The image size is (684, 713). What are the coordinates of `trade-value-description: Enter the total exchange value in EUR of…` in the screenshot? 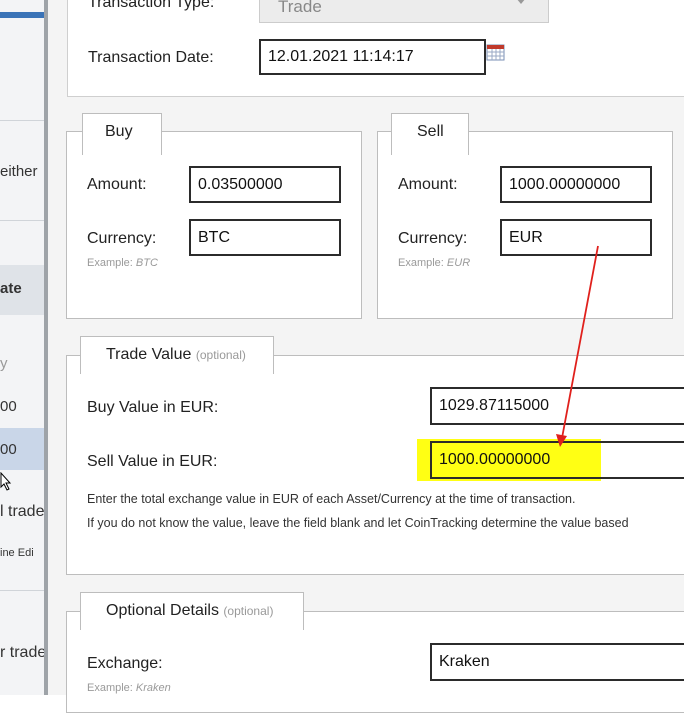 It's located at (331, 499).